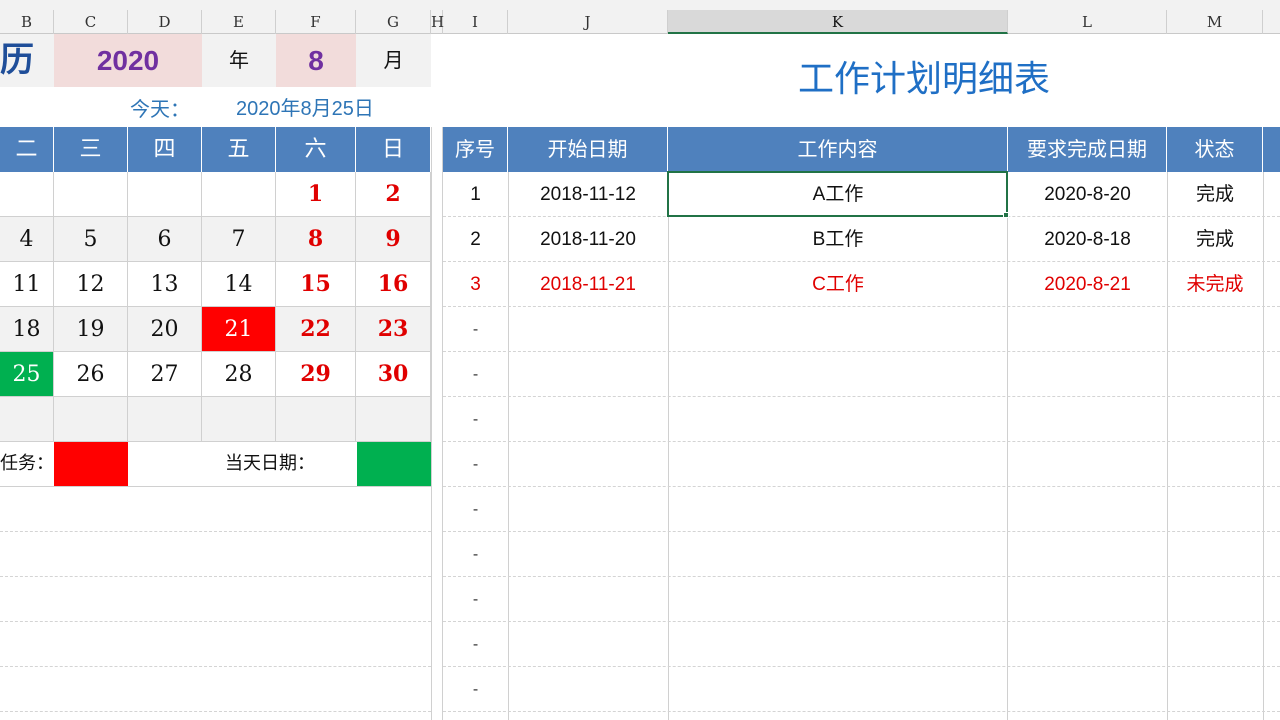 The height and width of the screenshot is (720, 1280). I want to click on column-header-m: M, so click(1215, 22).